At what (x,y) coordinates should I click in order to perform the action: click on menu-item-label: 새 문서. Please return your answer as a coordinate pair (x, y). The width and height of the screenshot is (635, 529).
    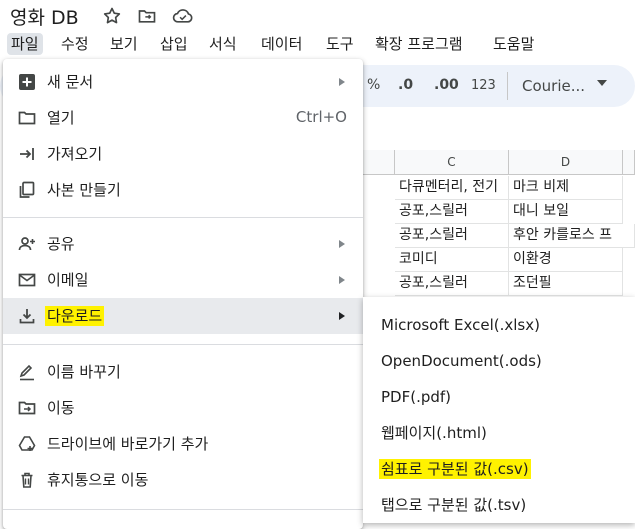
    Looking at the image, I should click on (70, 82).